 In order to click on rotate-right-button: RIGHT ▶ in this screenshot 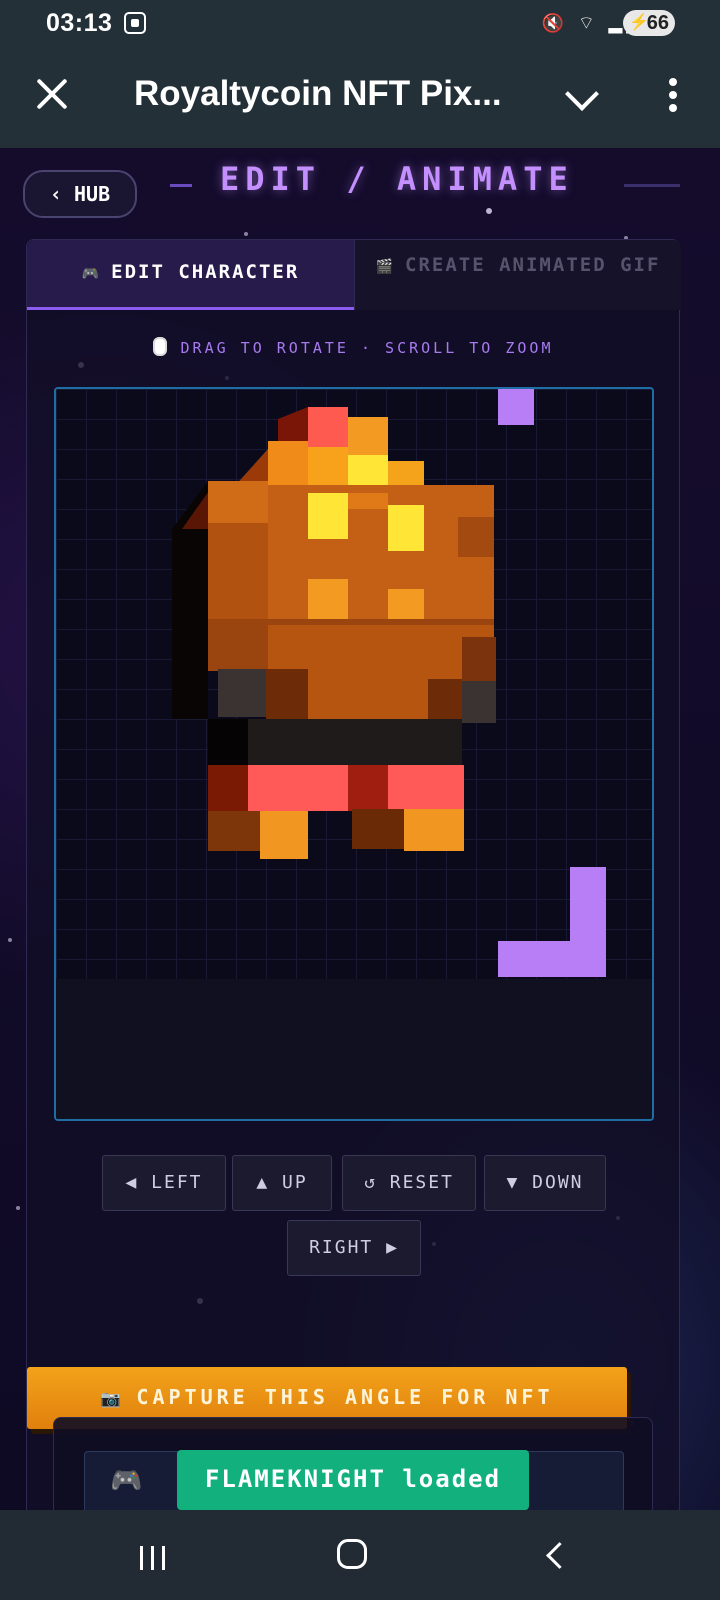, I will do `click(354, 1248)`.